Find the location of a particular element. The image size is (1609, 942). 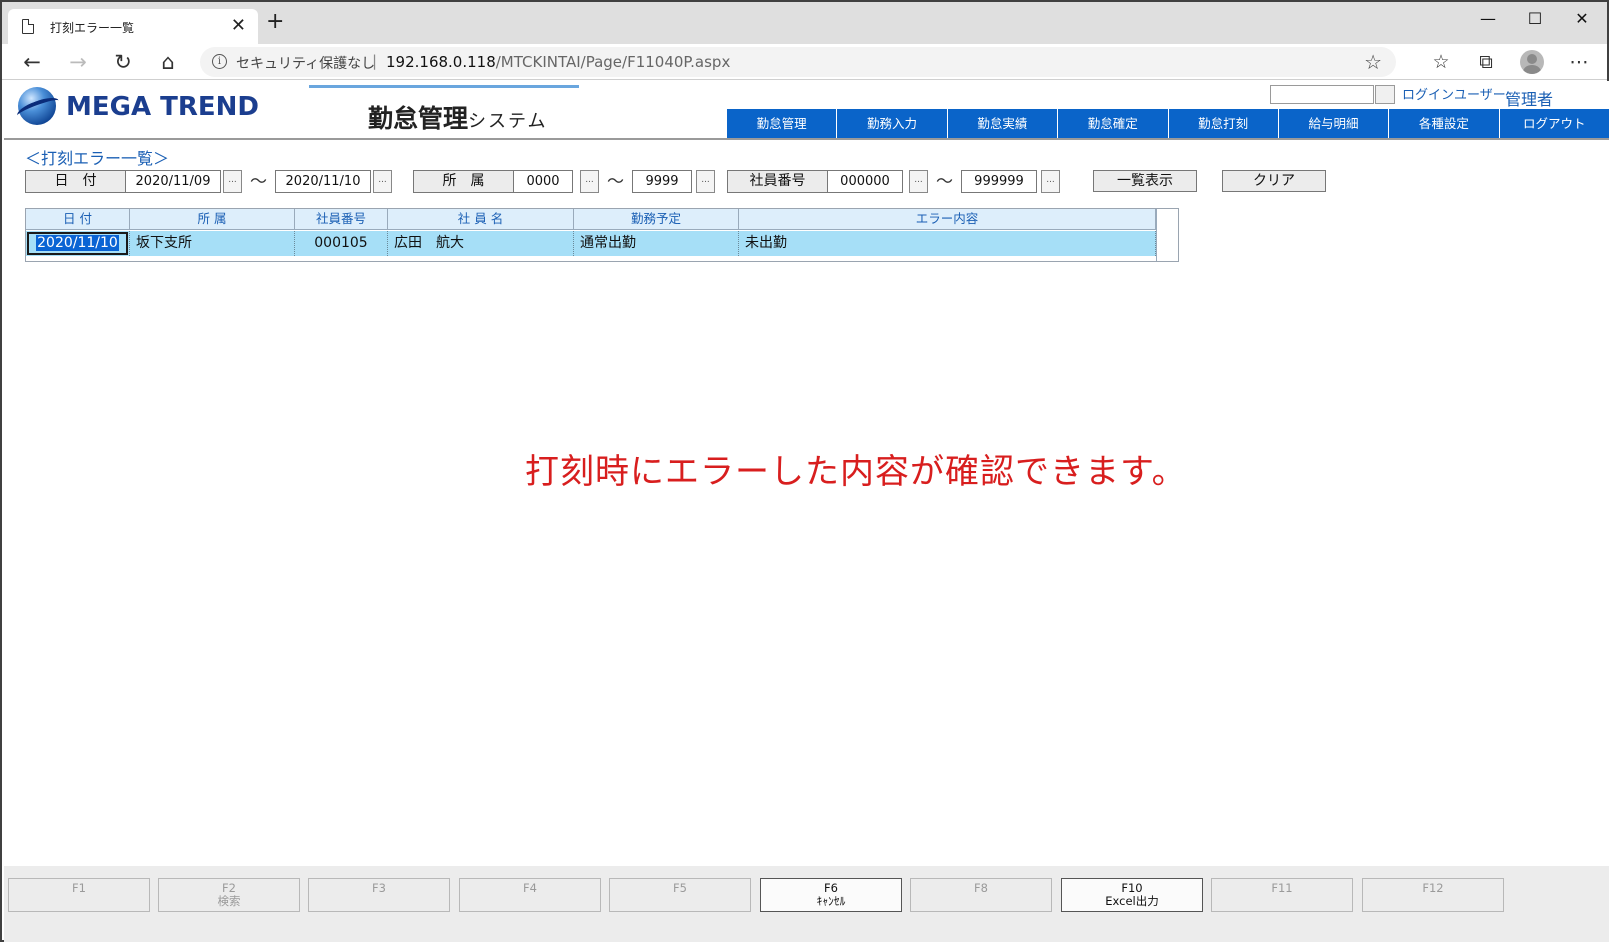

more-menu-icon: ⋯ is located at coordinates (1579, 62).